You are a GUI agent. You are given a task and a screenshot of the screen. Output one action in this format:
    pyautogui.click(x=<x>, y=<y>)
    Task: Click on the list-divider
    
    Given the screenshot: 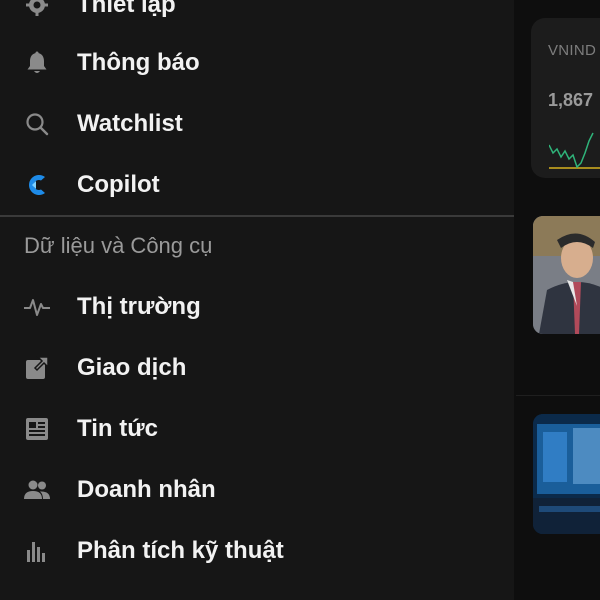 What is the action you would take?
    pyautogui.click(x=558, y=395)
    